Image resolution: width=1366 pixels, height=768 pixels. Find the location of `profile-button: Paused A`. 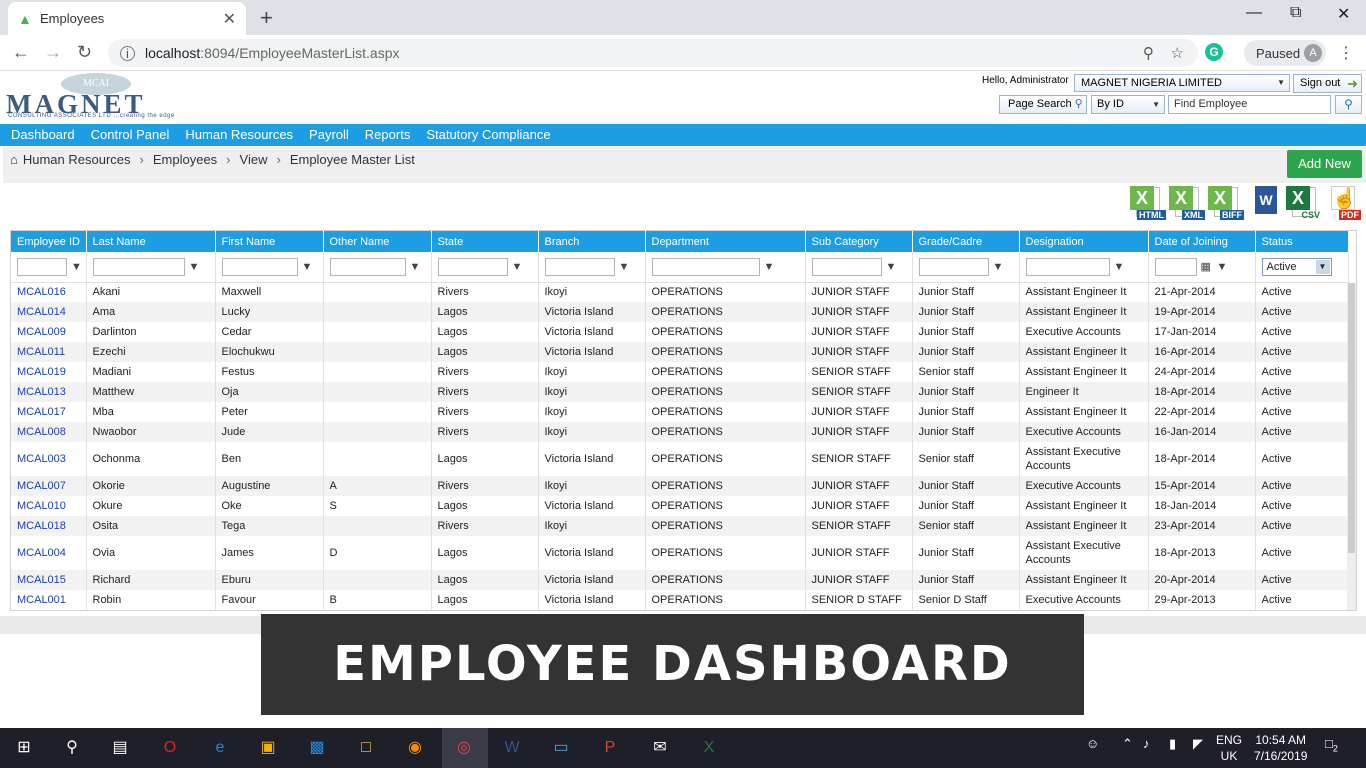

profile-button: Paused A is located at coordinates (1285, 53).